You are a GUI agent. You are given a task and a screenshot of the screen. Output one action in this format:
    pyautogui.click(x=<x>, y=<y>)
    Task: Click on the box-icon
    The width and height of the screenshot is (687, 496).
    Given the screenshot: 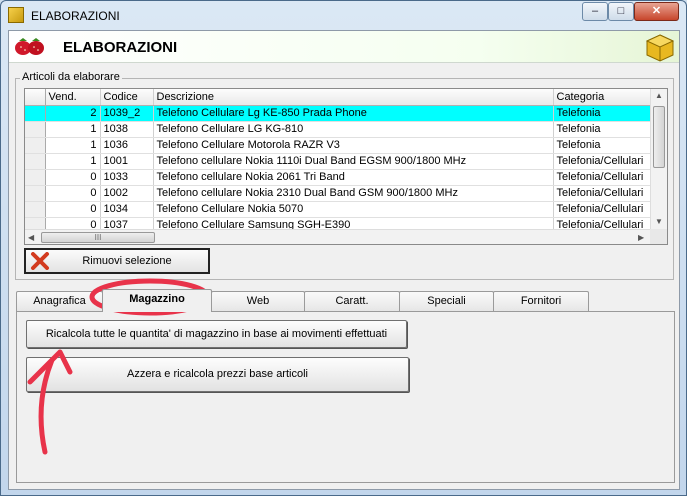 What is the action you would take?
    pyautogui.click(x=660, y=48)
    